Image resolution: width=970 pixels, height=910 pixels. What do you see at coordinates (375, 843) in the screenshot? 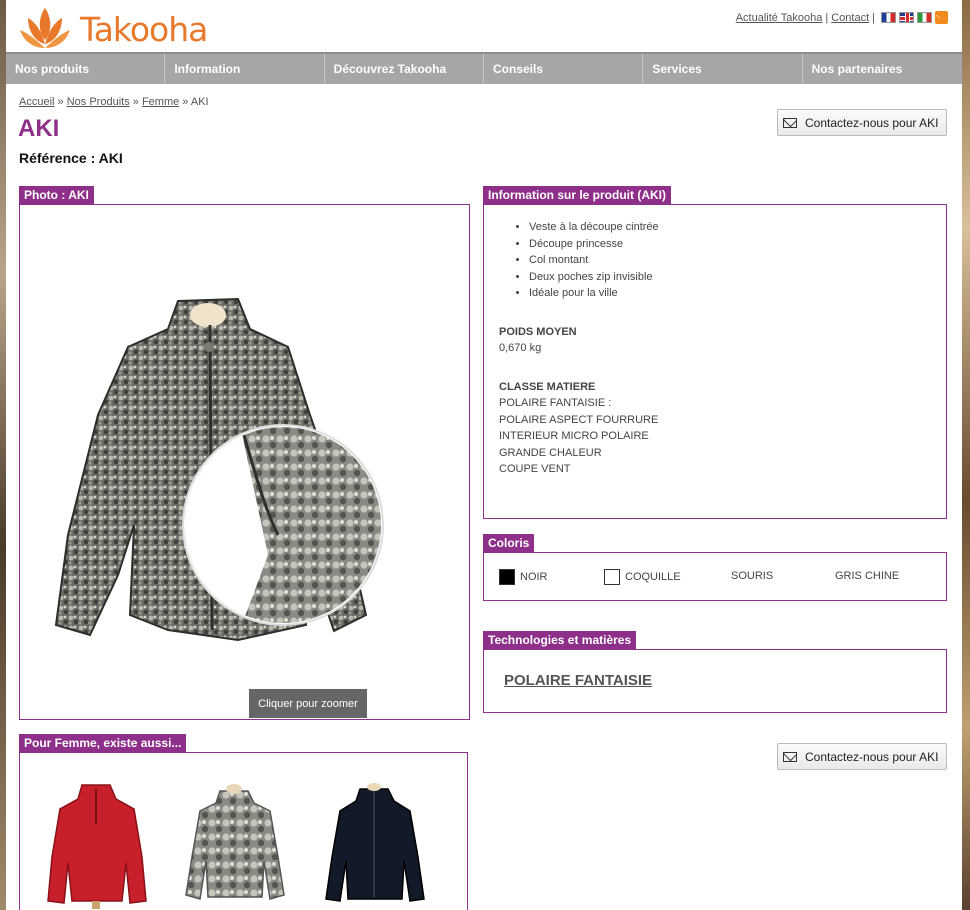
I see `product-thumbnail-black` at bounding box center [375, 843].